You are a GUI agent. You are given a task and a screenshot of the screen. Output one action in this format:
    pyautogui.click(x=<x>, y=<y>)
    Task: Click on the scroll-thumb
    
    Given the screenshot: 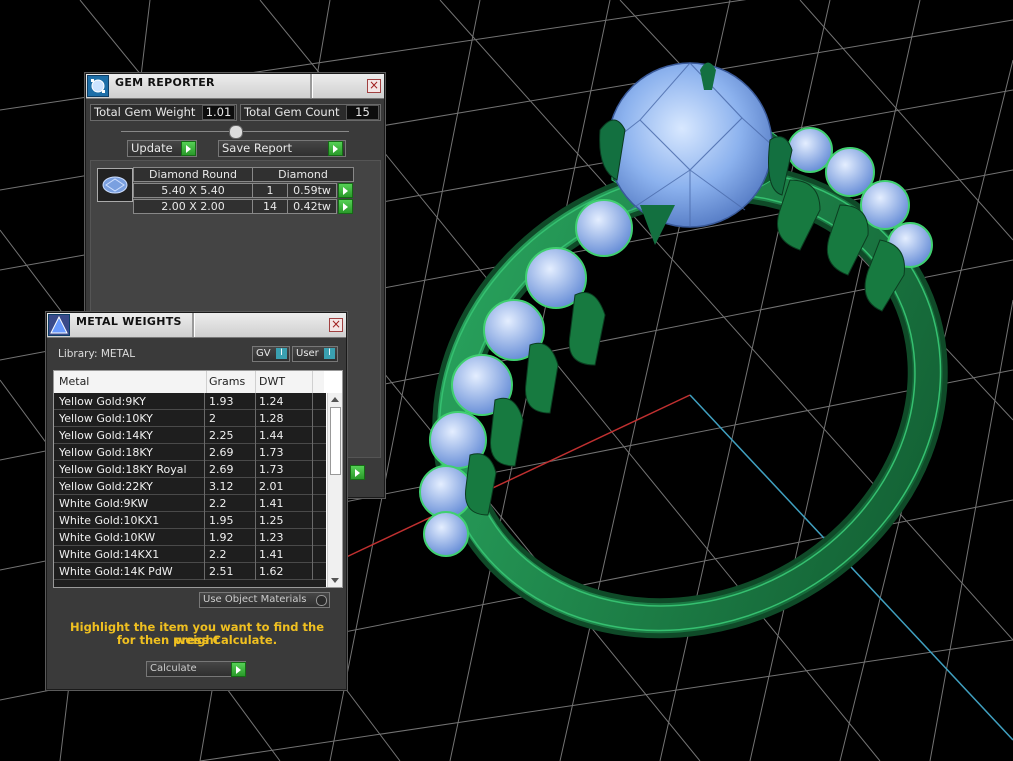 What is the action you would take?
    pyautogui.click(x=335, y=441)
    